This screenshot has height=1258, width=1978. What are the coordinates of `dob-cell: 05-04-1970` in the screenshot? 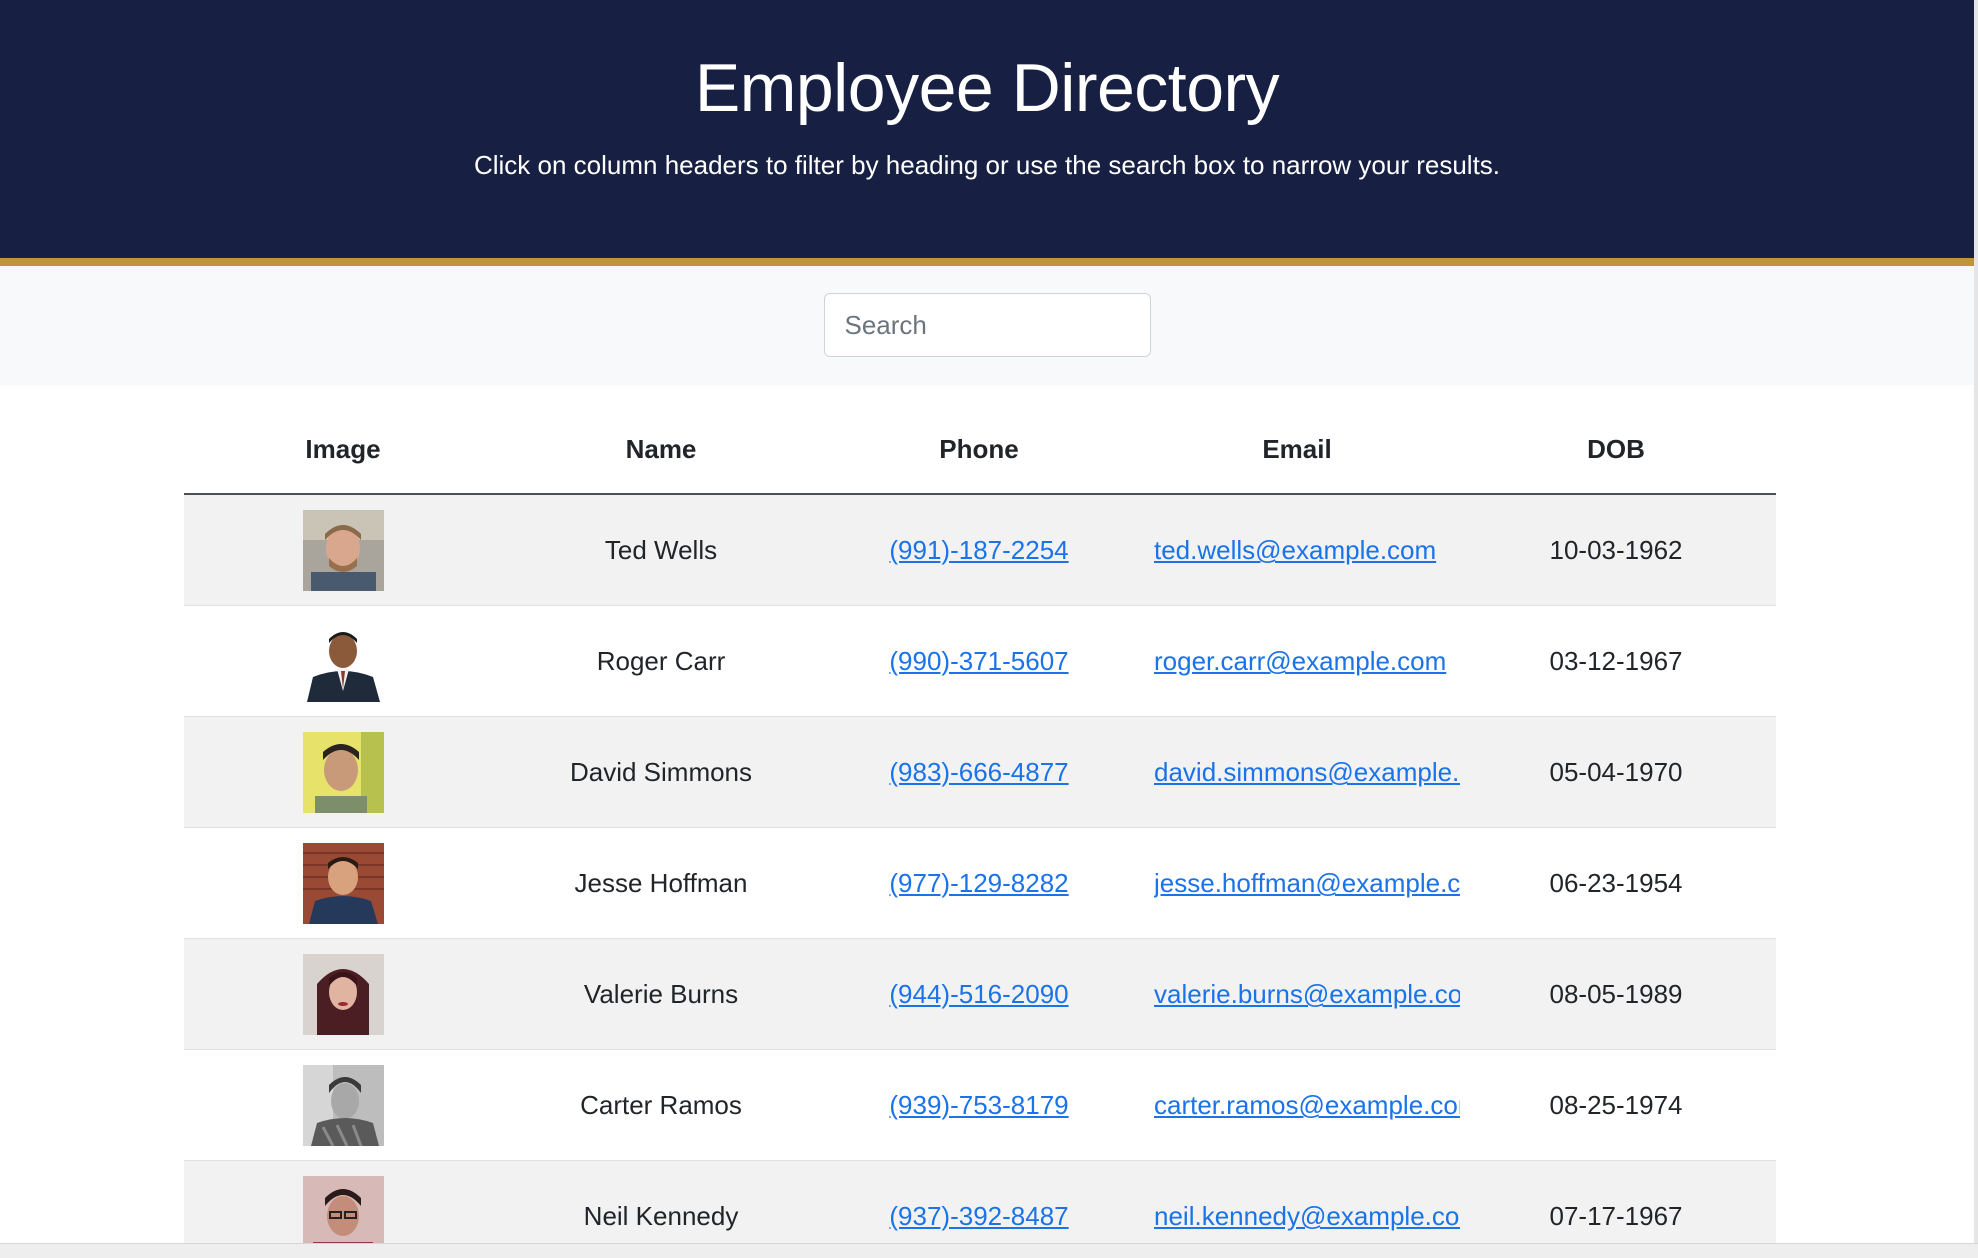 It's located at (1616, 772).